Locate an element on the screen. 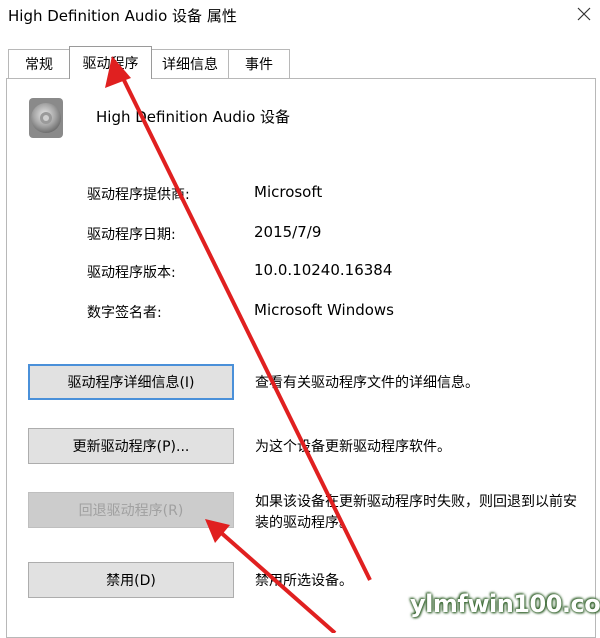 The height and width of the screenshot is (638, 600). rollback-driver-desc: 如果该设备在更新驱动程序时失败，则回退到以前安装的驱动程序。 is located at coordinates (416, 512).